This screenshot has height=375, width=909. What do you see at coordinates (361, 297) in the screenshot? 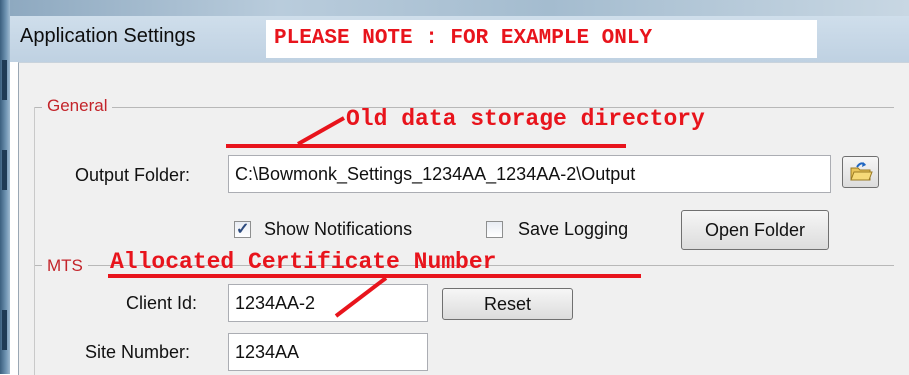
I see `certificate-pointer` at bounding box center [361, 297].